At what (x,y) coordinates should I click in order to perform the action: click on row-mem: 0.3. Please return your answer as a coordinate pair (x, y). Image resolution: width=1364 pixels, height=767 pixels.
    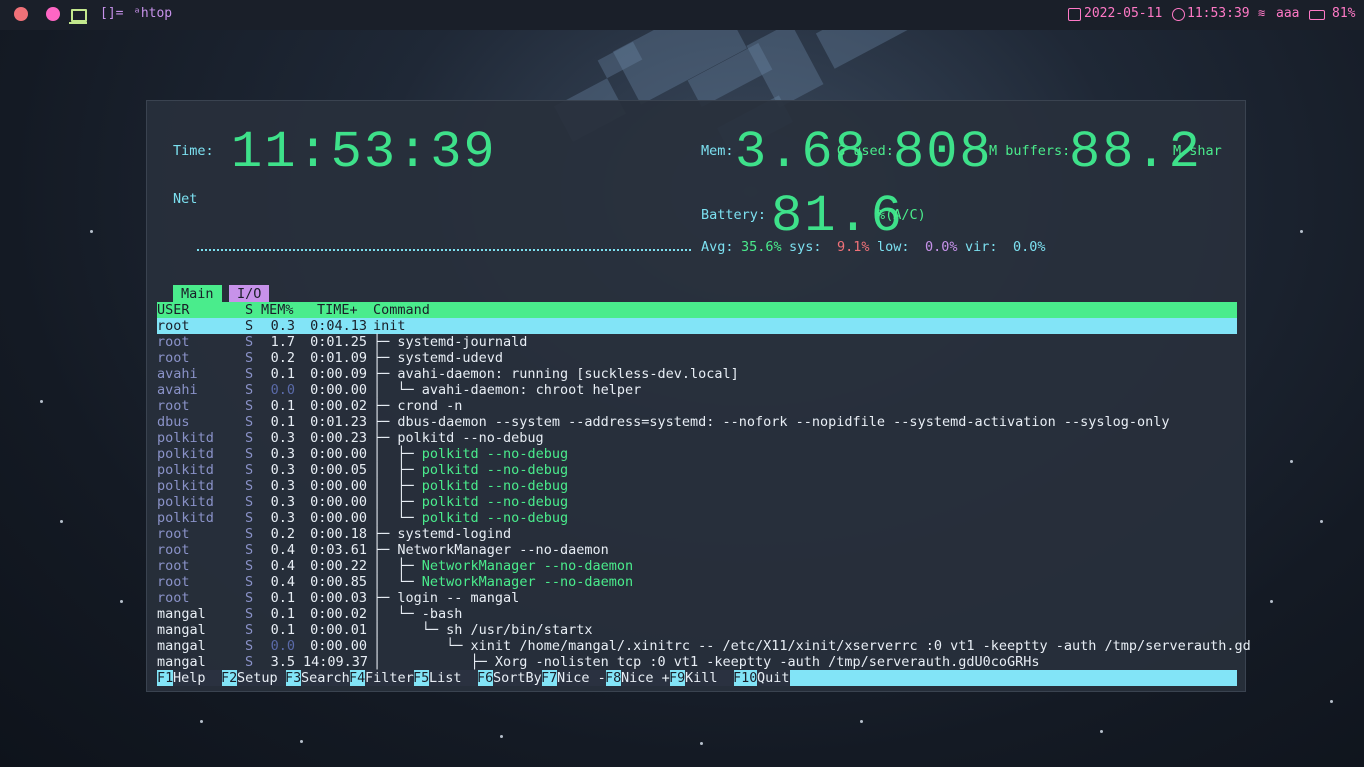
    Looking at the image, I should click on (282, 470).